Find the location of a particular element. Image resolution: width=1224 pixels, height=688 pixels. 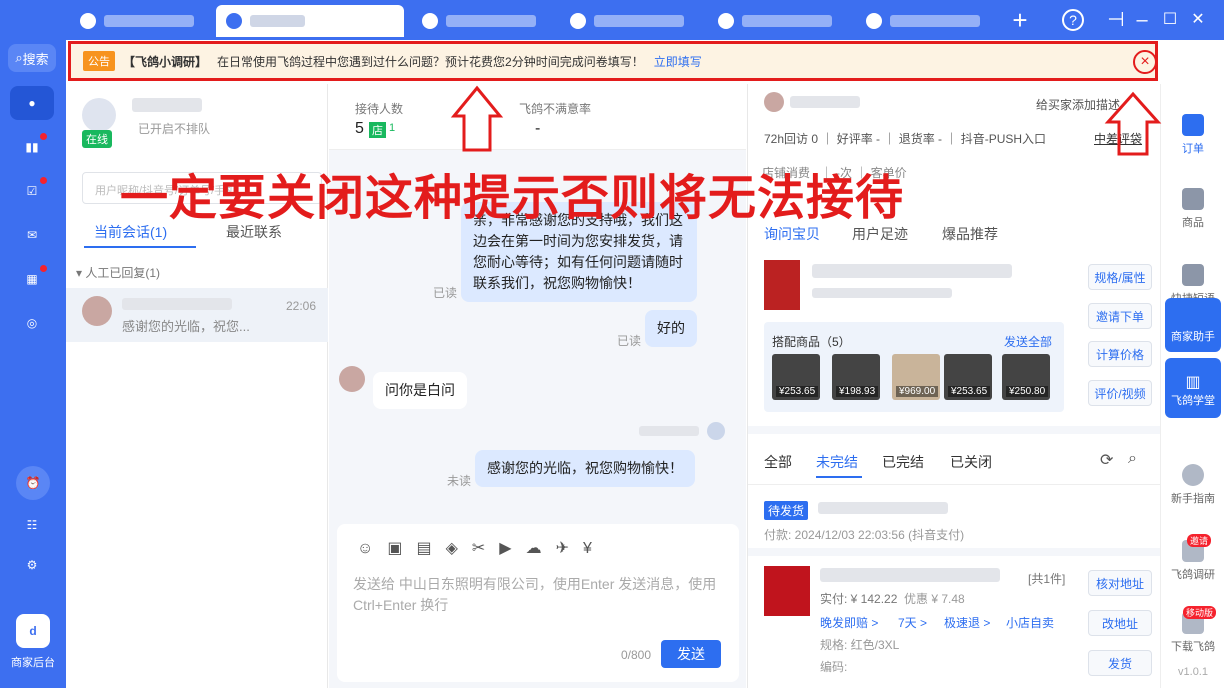

arrow-up-left is located at coordinates (477, 118).